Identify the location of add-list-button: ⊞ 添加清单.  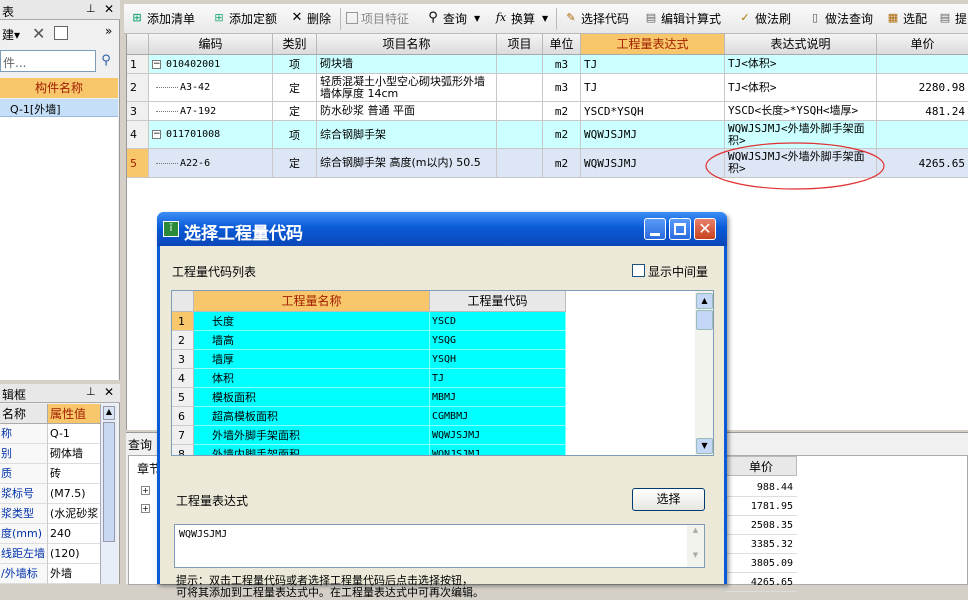
(162, 18).